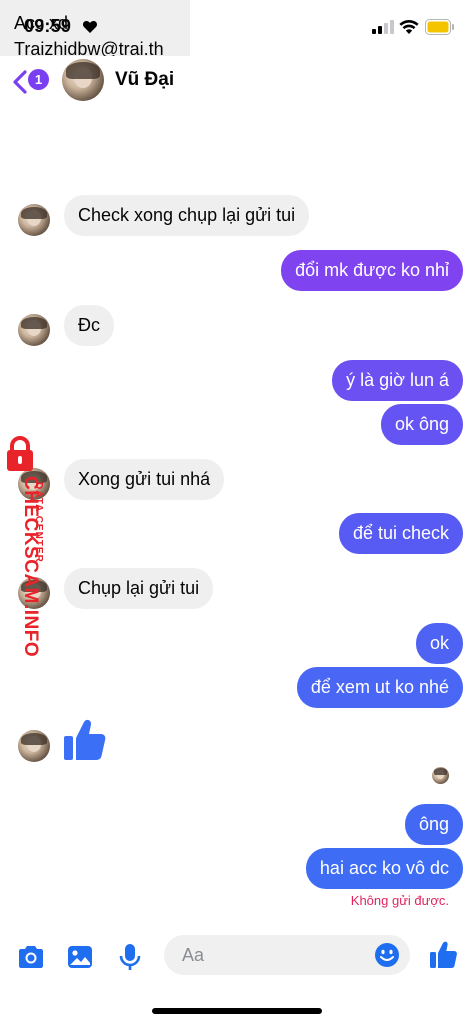 The image size is (473, 1024). What do you see at coordinates (237, 1011) in the screenshot?
I see `home-indicator` at bounding box center [237, 1011].